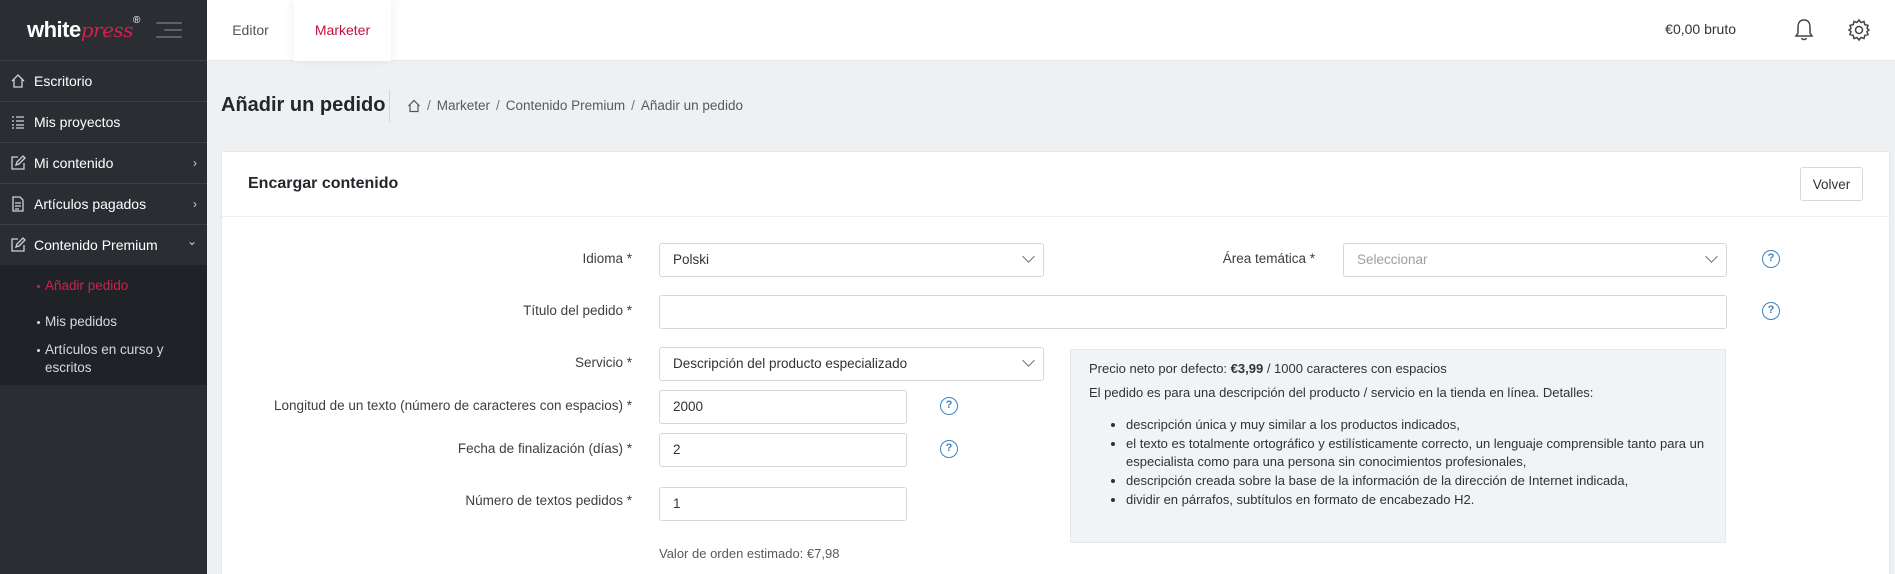 The height and width of the screenshot is (574, 1895). Describe the element at coordinates (603, 362) in the screenshot. I see `servicio-label: Servicio *` at that location.